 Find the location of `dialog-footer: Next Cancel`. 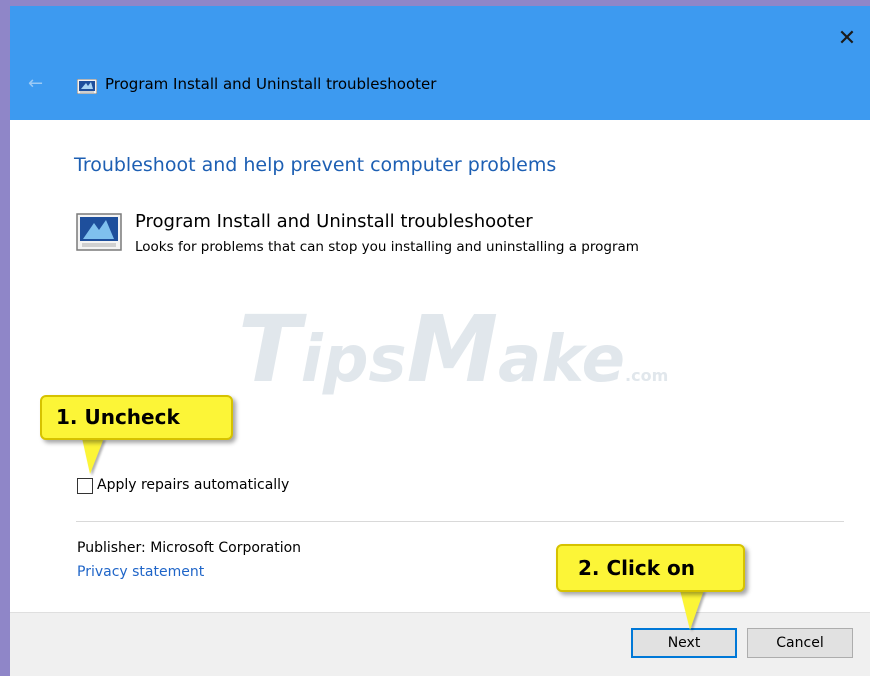

dialog-footer: Next Cancel is located at coordinates (440, 644).